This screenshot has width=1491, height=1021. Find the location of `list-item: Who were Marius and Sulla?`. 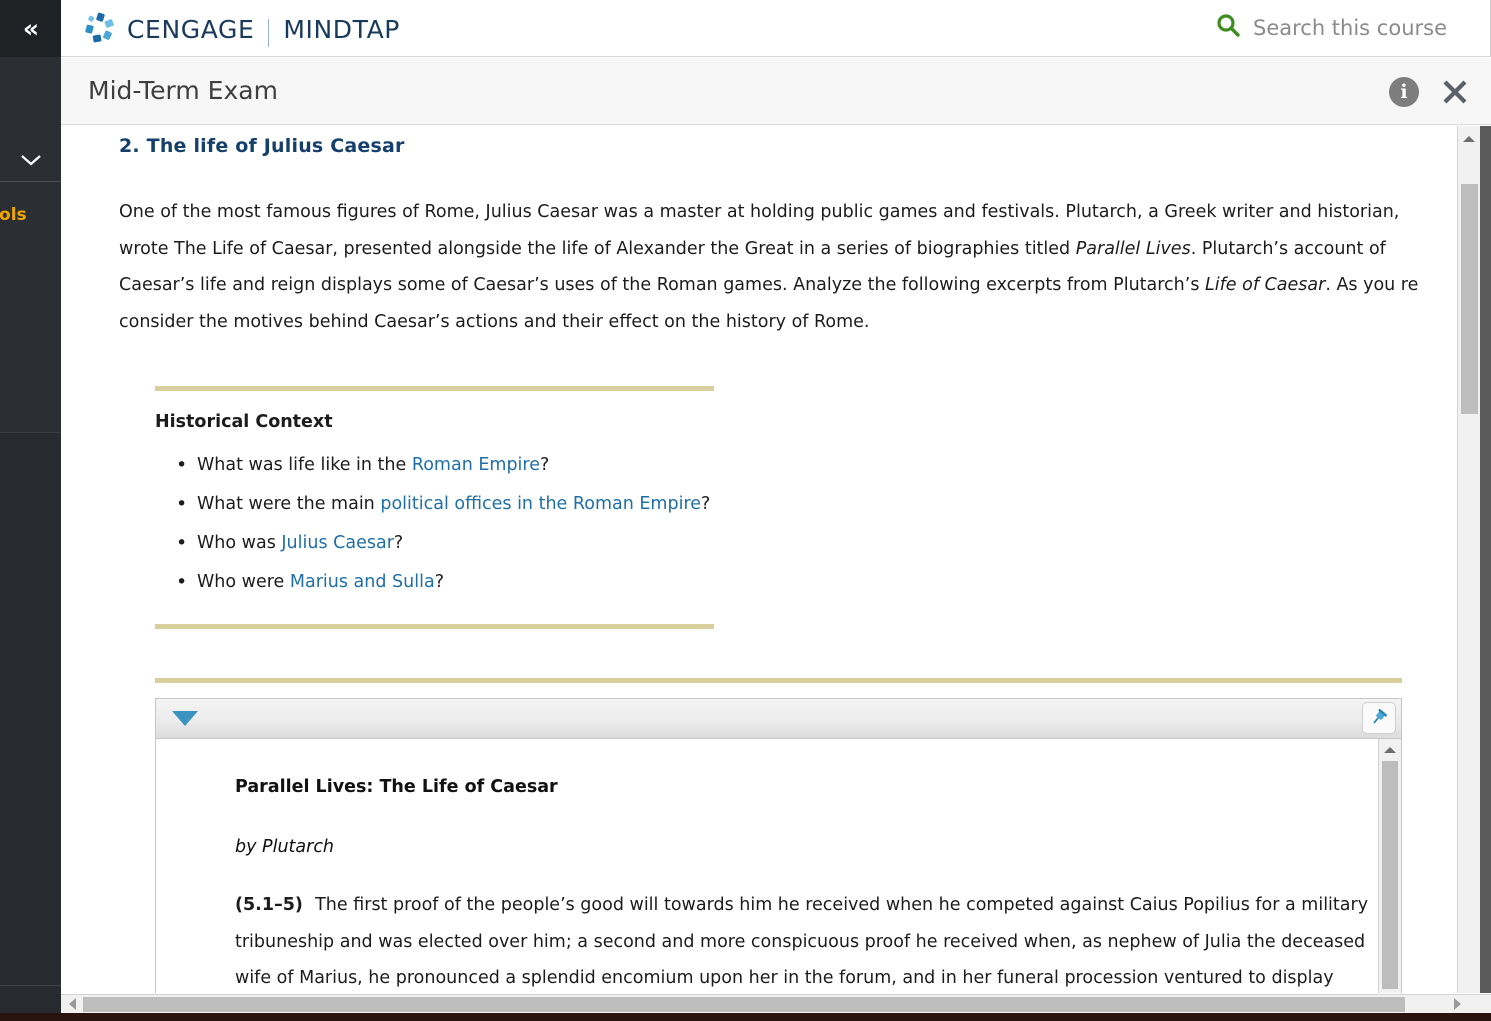

list-item: Who were Marius and Sulla? is located at coordinates (434, 582).